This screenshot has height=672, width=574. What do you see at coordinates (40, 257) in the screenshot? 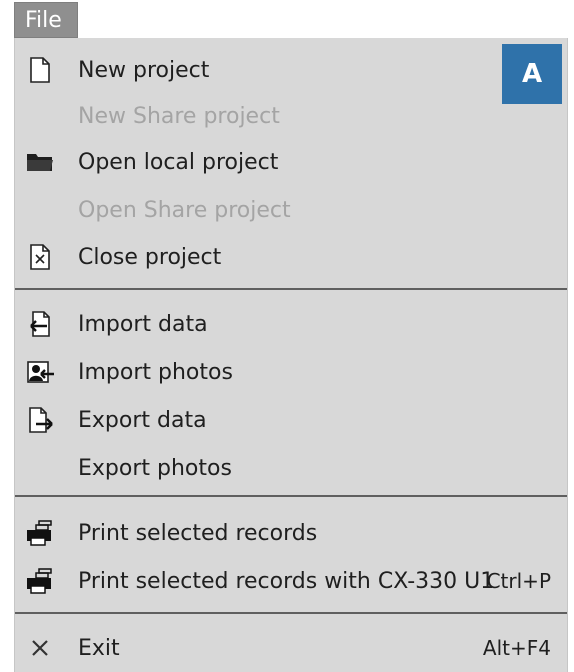
I see `close-document-icon` at bounding box center [40, 257].